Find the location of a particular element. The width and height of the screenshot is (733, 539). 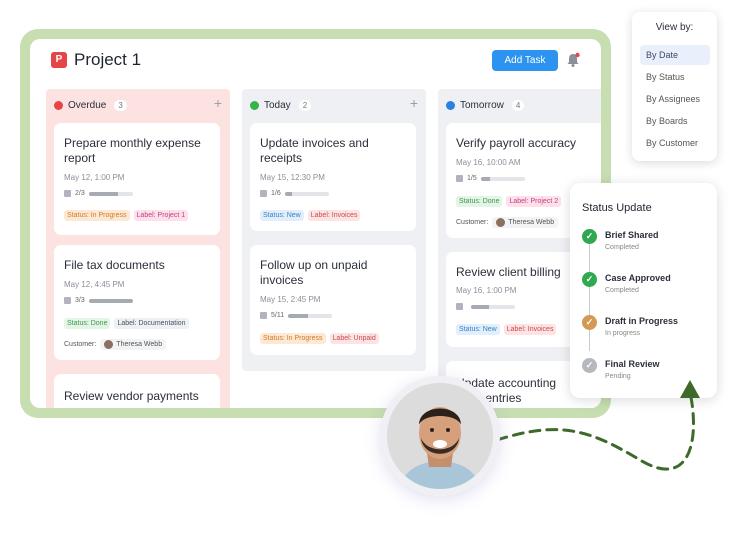

card-title: Prepare monthly expense report is located at coordinates (132, 150).